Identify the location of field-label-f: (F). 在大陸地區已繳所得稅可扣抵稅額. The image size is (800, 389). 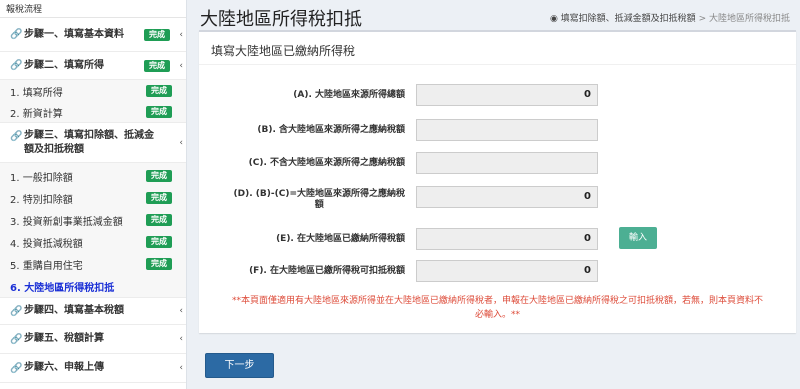
(327, 270).